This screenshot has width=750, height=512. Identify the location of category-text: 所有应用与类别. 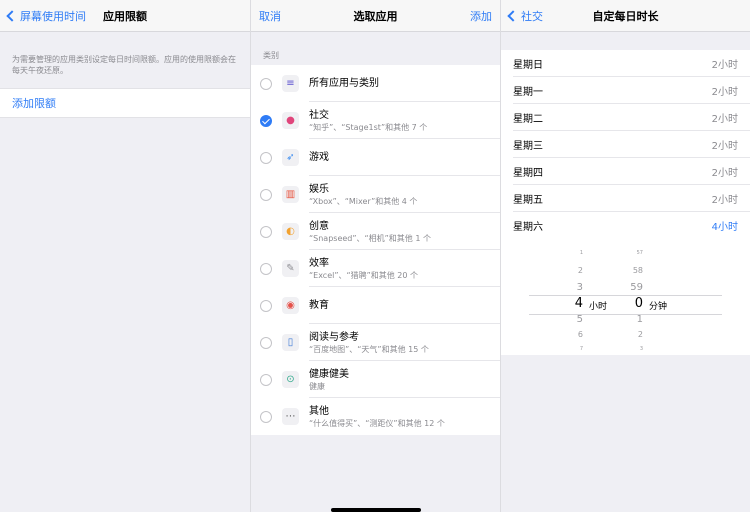
(344, 83).